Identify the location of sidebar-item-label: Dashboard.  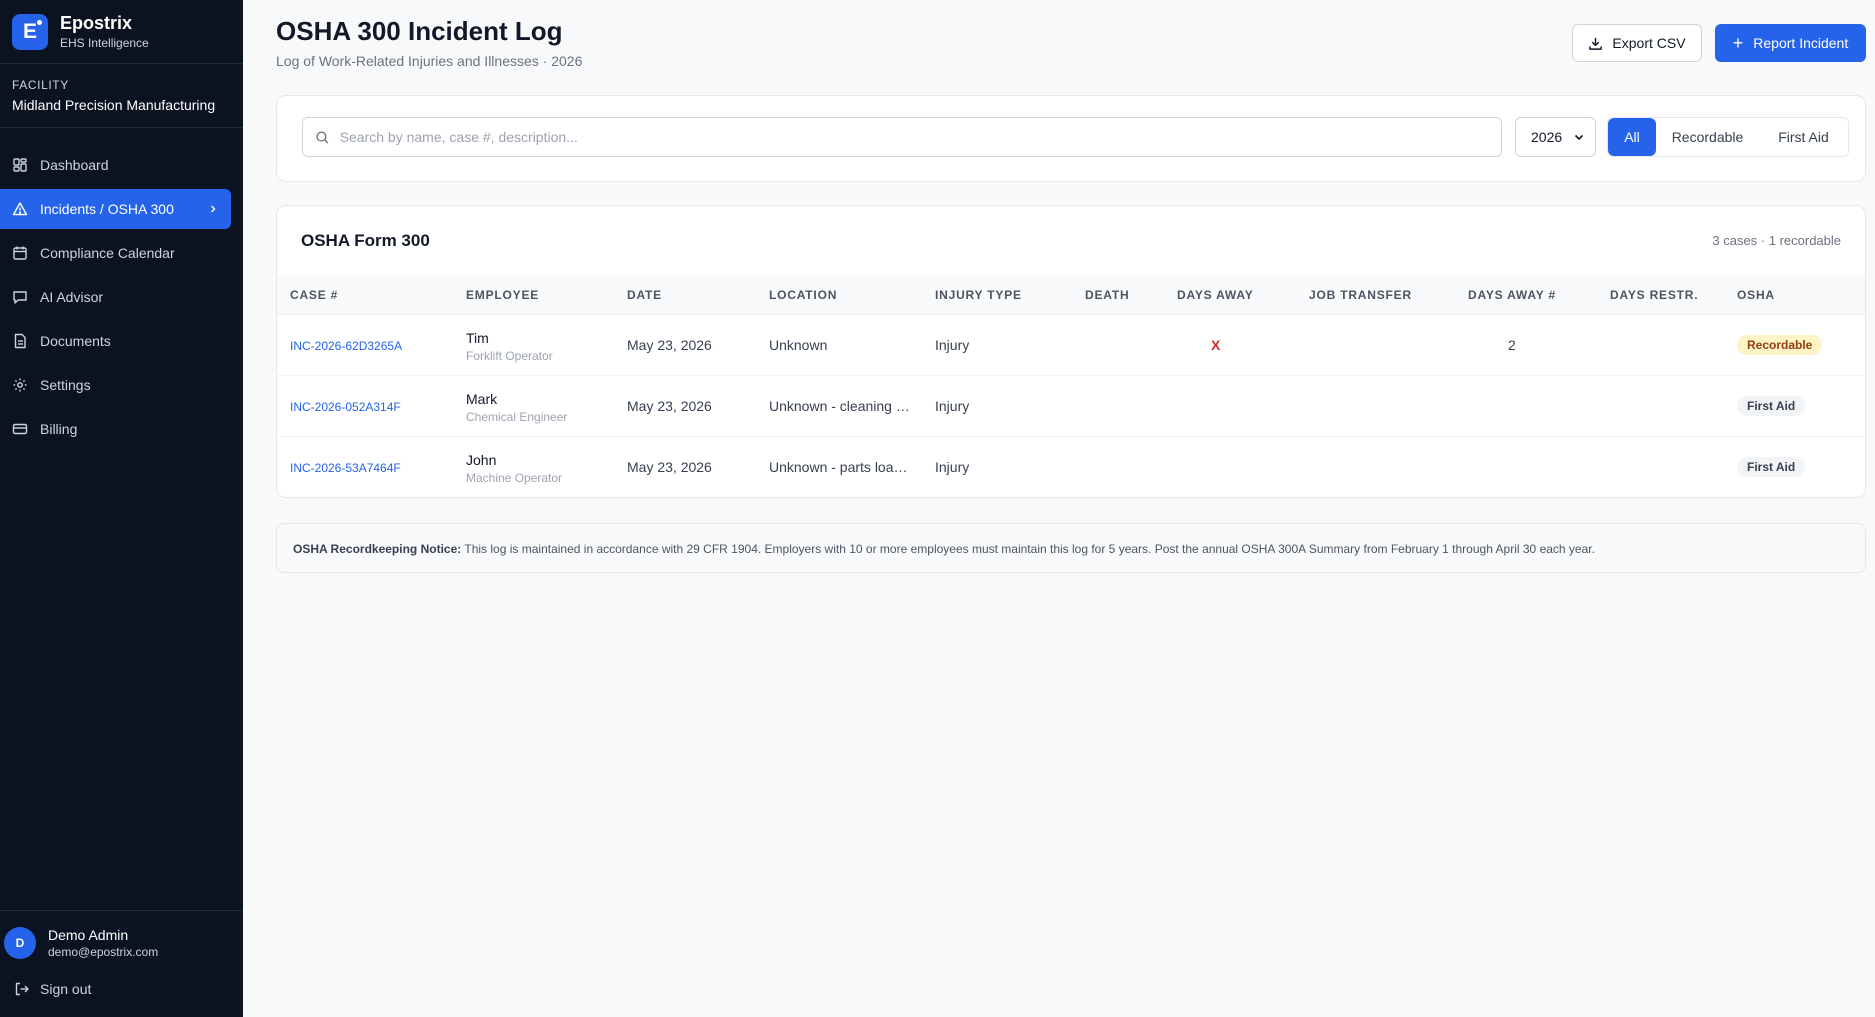
(74, 165).